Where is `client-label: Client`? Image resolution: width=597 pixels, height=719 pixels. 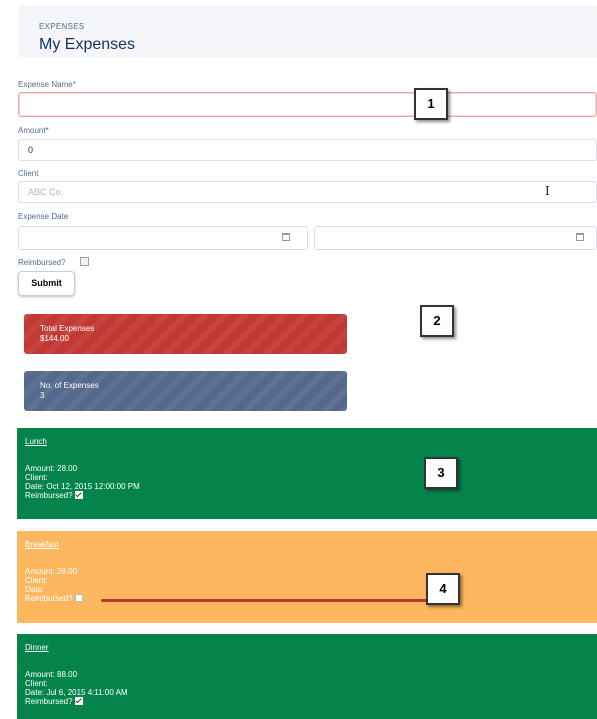
client-label: Client is located at coordinates (28, 173).